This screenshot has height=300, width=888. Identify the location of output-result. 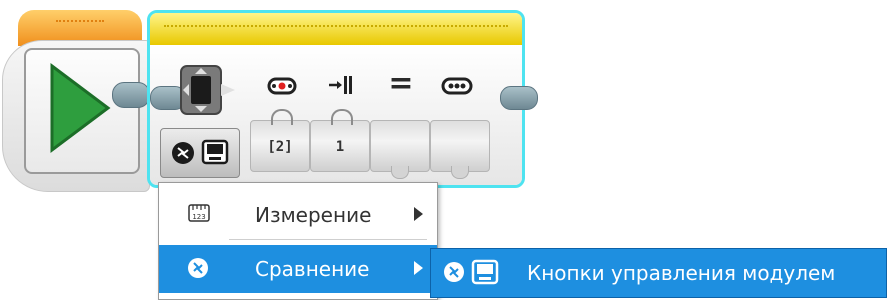
(400, 149).